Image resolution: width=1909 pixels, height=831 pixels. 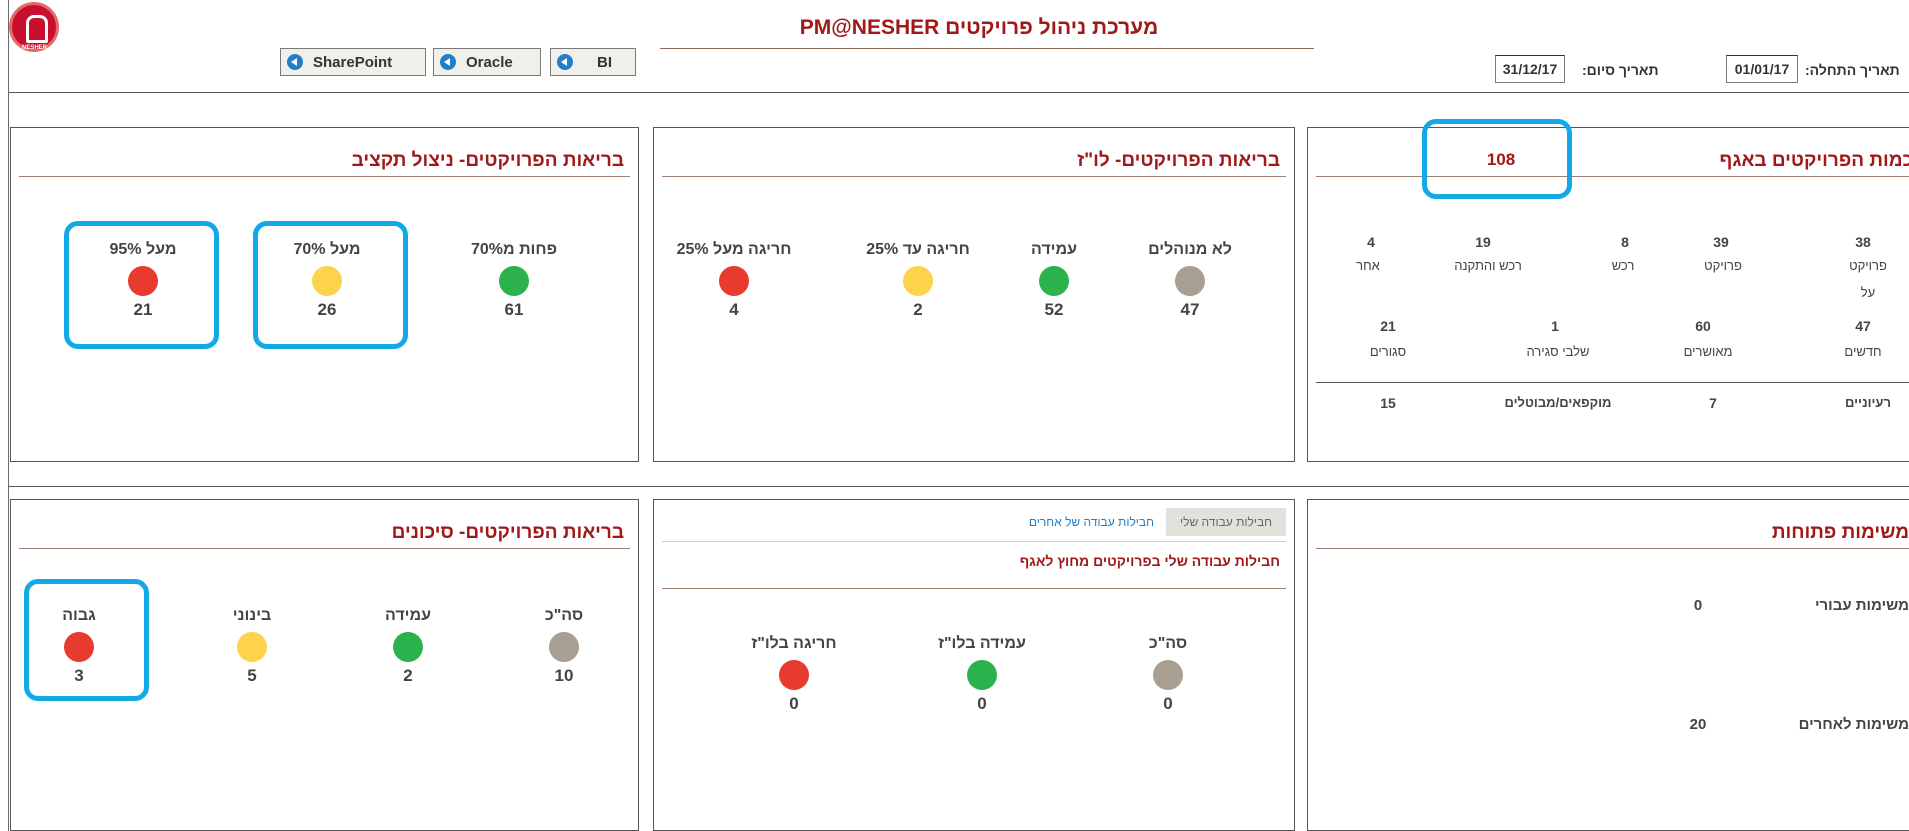 I want to click on count-label: מאושרים, so click(x=1708, y=351).